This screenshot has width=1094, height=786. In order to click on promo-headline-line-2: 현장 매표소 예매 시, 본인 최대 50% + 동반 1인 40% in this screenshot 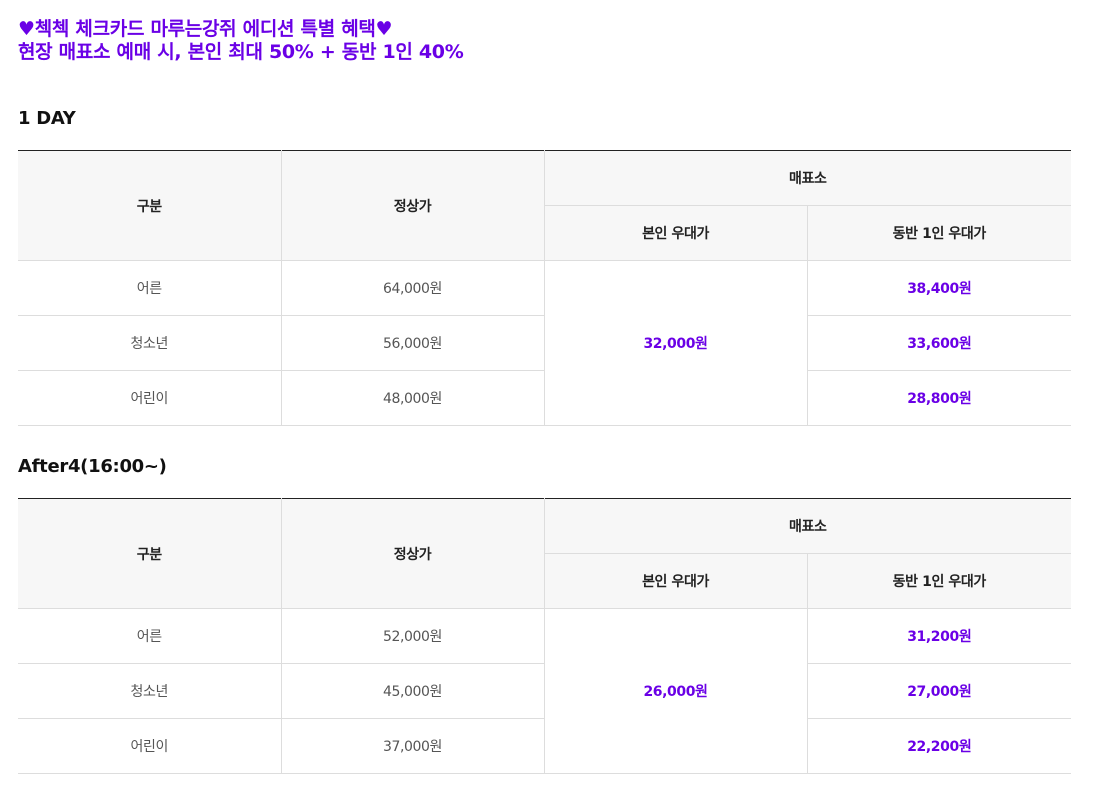, I will do `click(241, 52)`.